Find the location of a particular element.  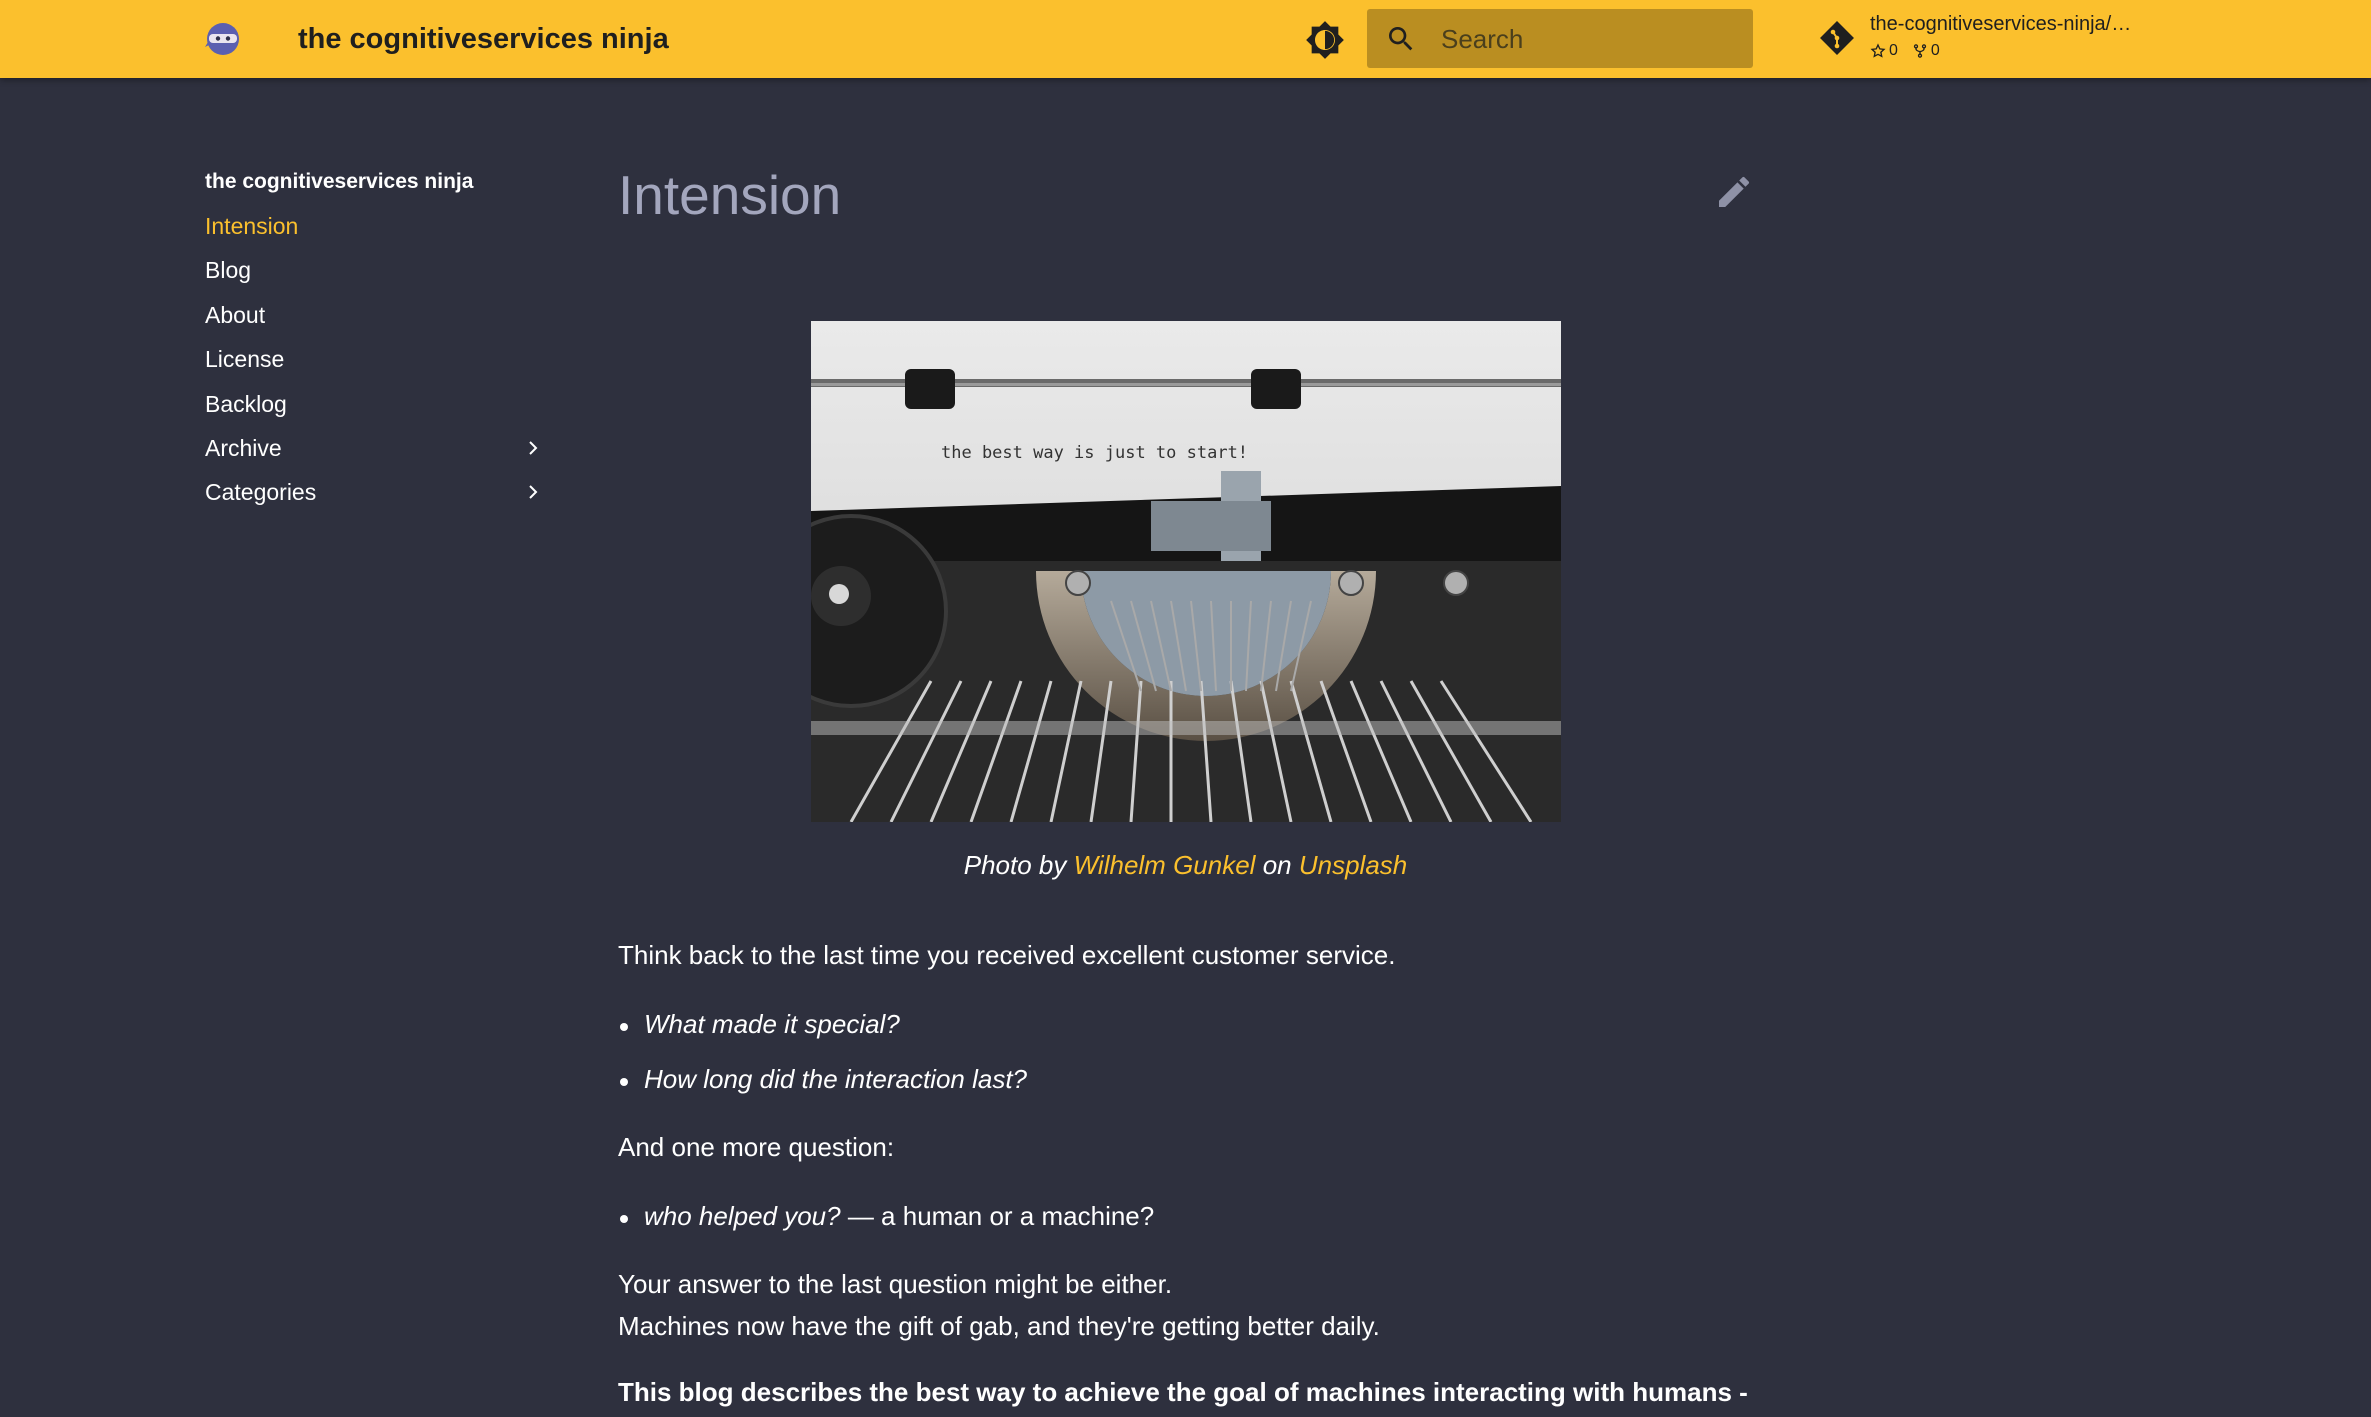

sidebar-item-label: Intension is located at coordinates (252, 226).